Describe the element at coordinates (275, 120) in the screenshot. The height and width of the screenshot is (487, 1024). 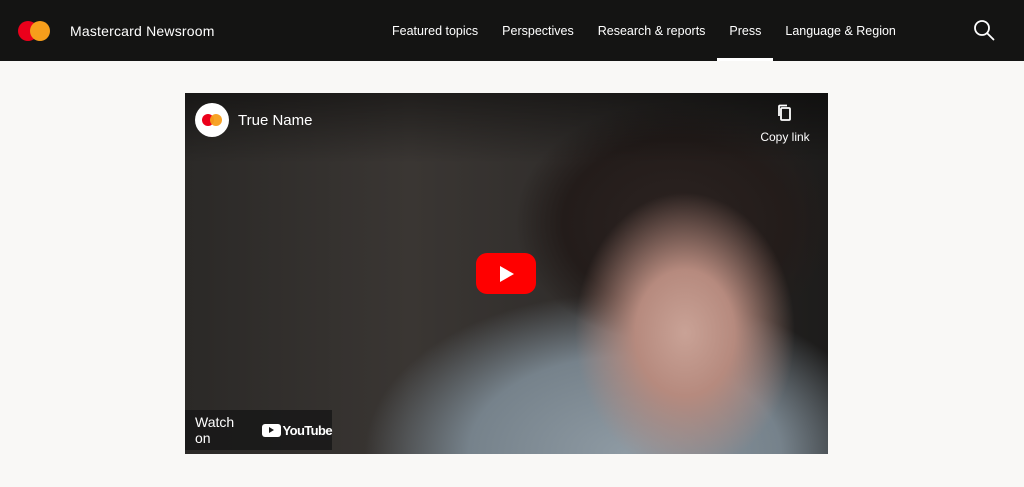
I see `video-title: True Name` at that location.